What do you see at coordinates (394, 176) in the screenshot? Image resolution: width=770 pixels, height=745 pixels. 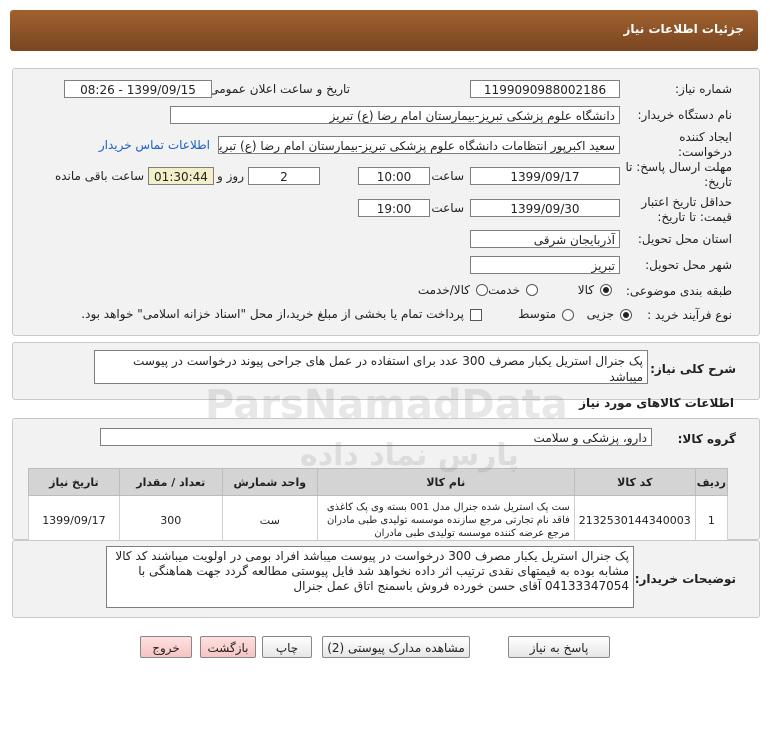 I see `reply-time-field: 10:00` at bounding box center [394, 176].